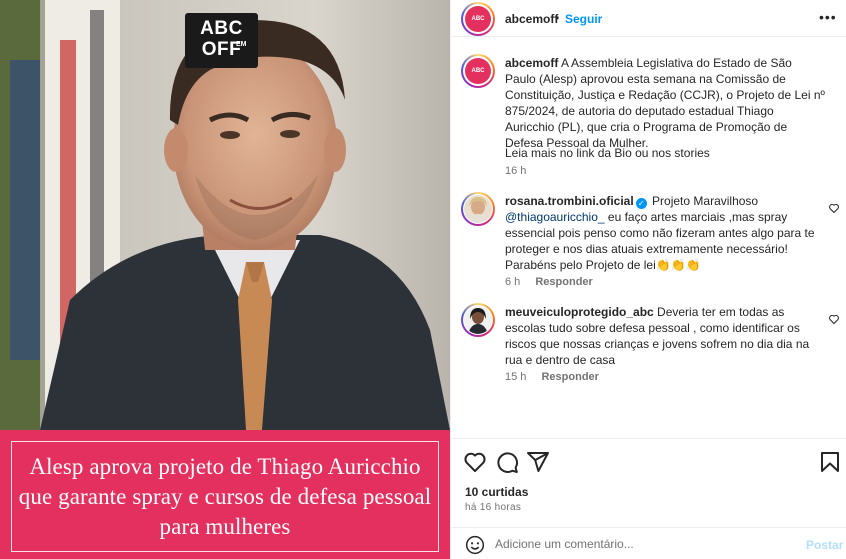 The image size is (846, 559). Describe the element at coordinates (531, 19) in the screenshot. I see `author-username: abcemoff` at that location.